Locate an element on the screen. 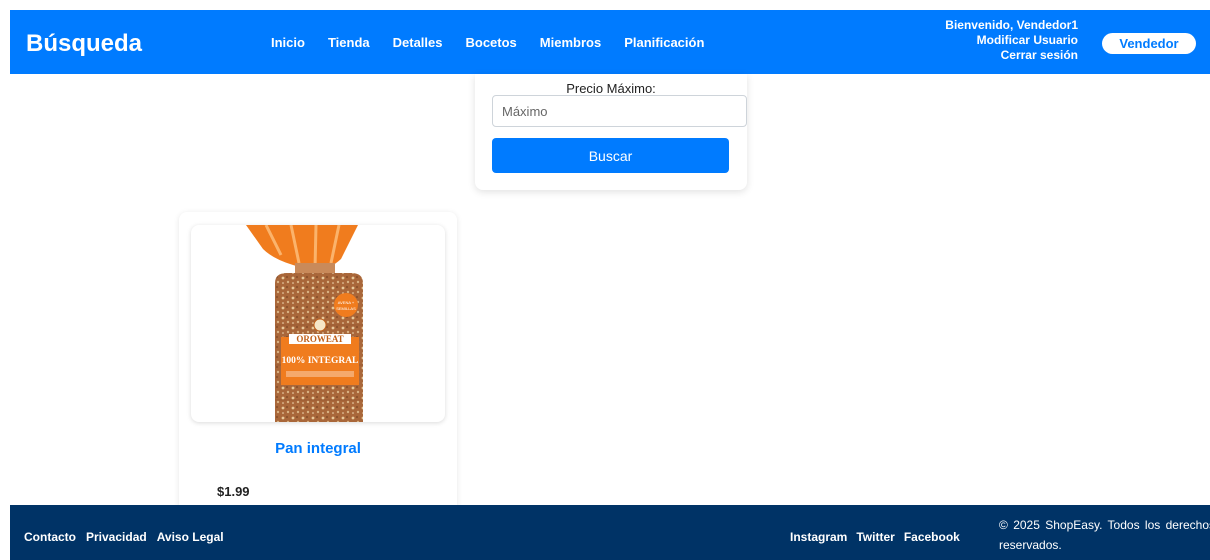 Image resolution: width=1210 pixels, height=560 pixels. welcome-text: Bienvenido, Vendedor1 is located at coordinates (1011, 25).